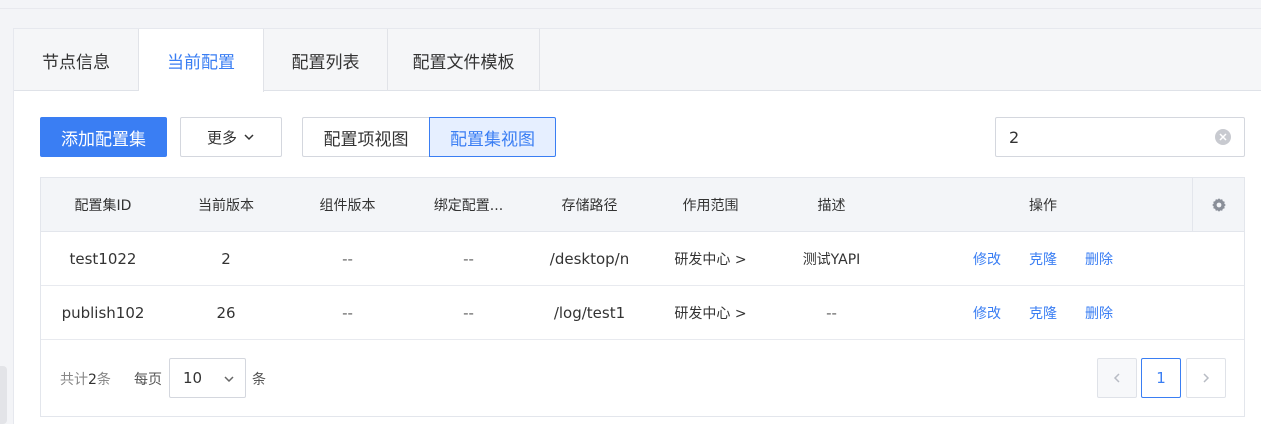 This screenshot has width=1261, height=424. I want to click on gear-icon, so click(1218, 205).